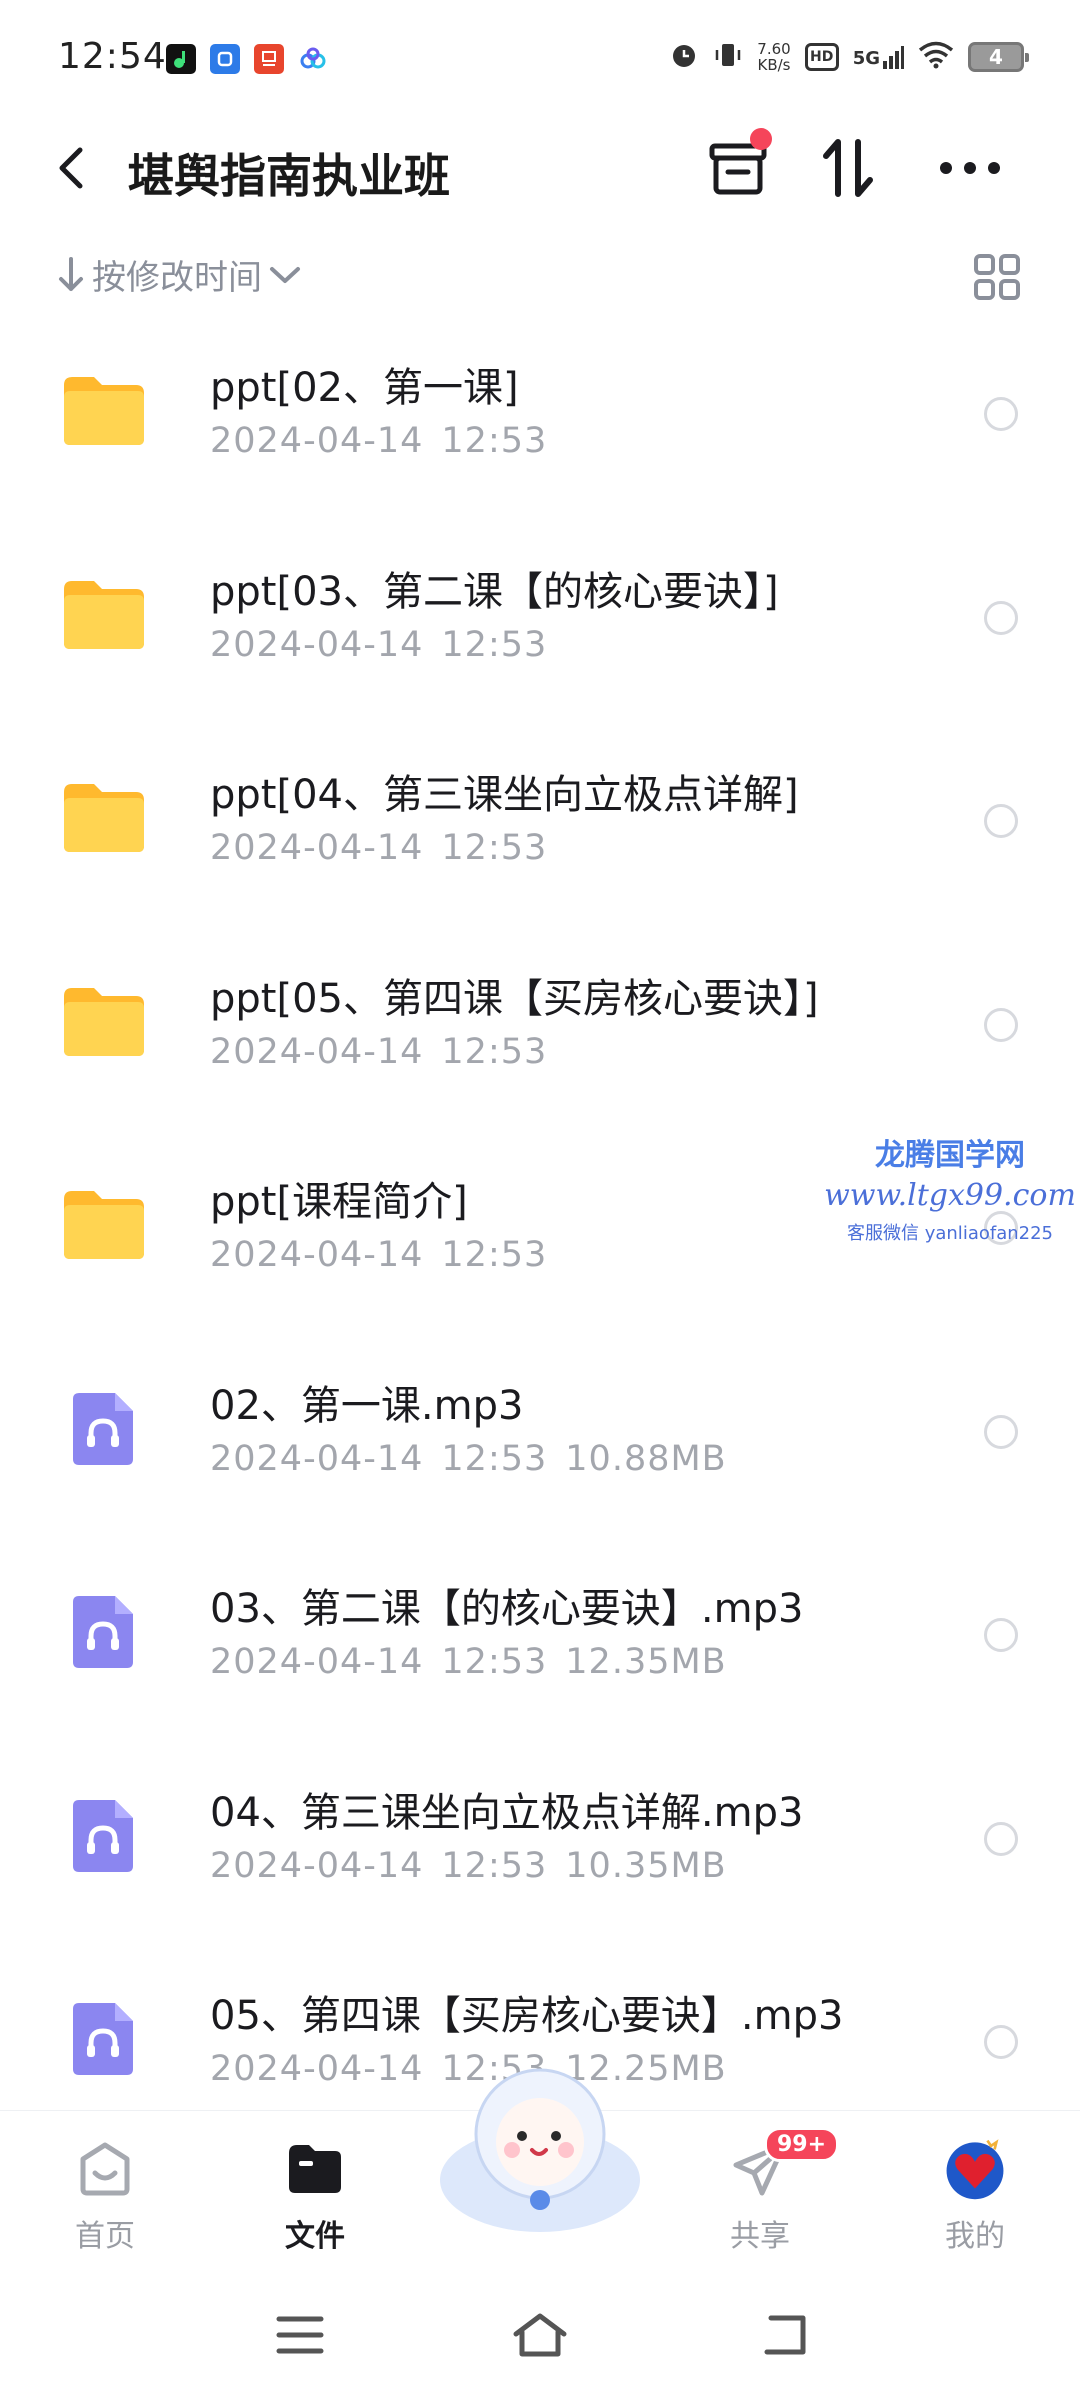 The width and height of the screenshot is (1080, 2400). Describe the element at coordinates (289, 176) in the screenshot. I see `page-title: 堪舆指南执业班` at that location.